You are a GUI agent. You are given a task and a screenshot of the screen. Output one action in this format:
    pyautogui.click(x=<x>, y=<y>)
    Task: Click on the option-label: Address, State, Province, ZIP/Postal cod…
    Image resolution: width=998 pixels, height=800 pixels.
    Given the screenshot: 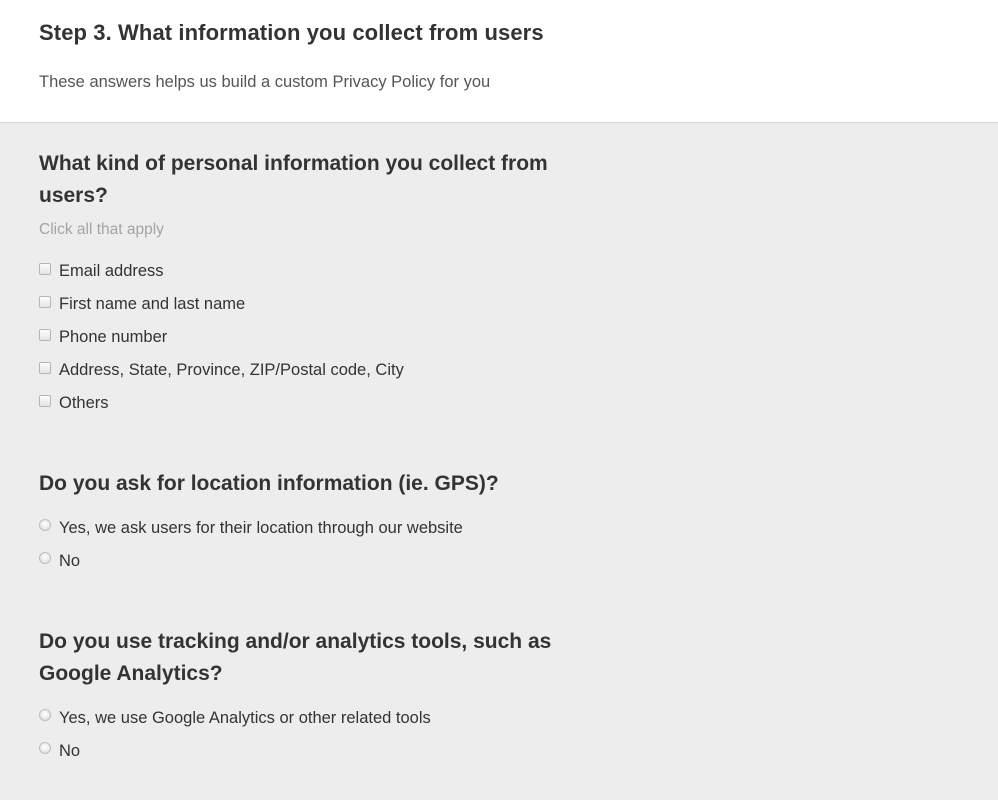 What is the action you would take?
    pyautogui.click(x=231, y=370)
    